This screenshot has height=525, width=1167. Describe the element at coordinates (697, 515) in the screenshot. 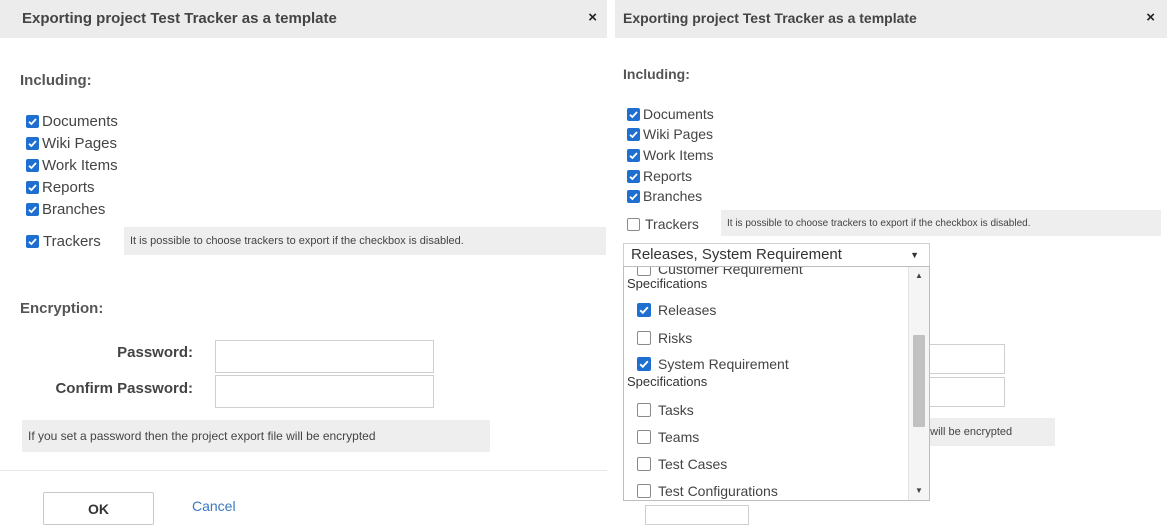

I see `ok-button` at that location.